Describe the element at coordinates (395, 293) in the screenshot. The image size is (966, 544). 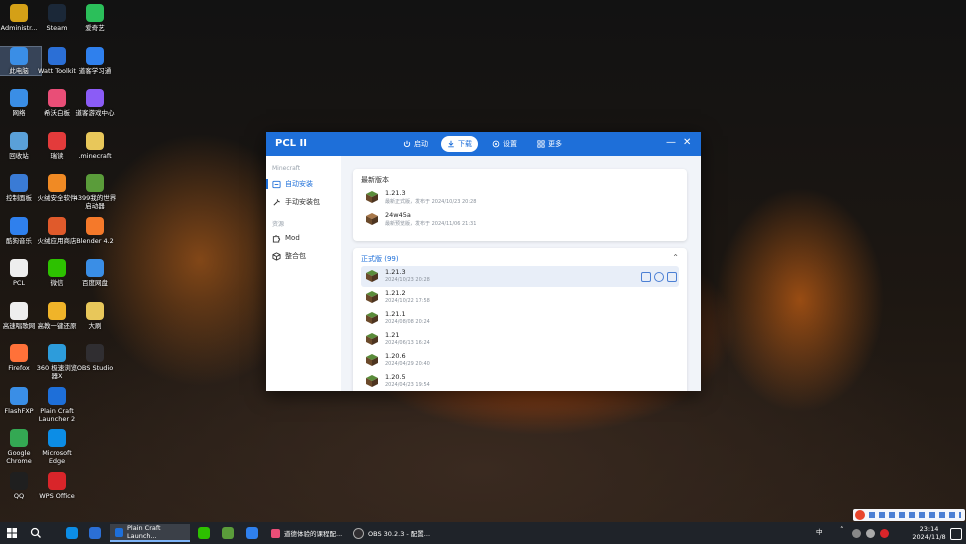
I see `version-name: 1.21.2` at that location.